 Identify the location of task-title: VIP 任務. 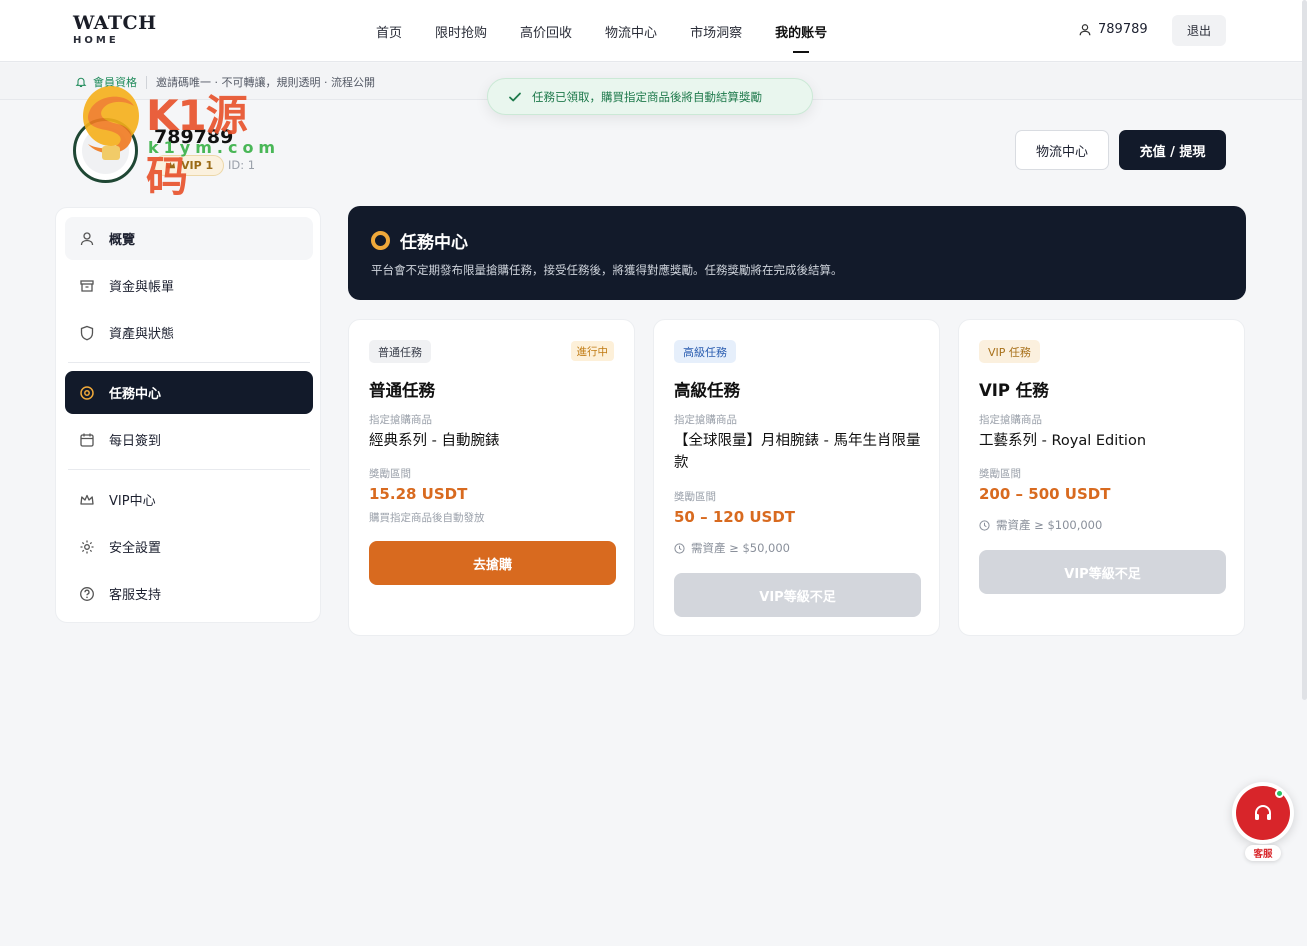
(1014, 390).